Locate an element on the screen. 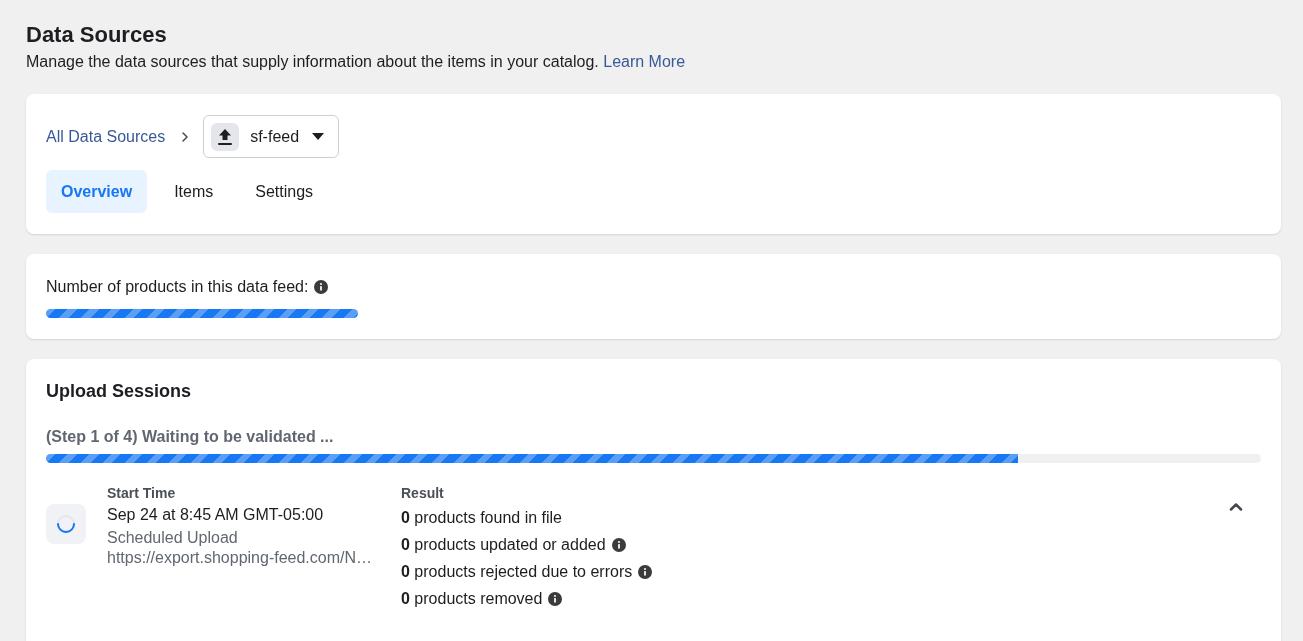 This screenshot has height=641, width=1303. result-label: Result is located at coordinates (422, 493).